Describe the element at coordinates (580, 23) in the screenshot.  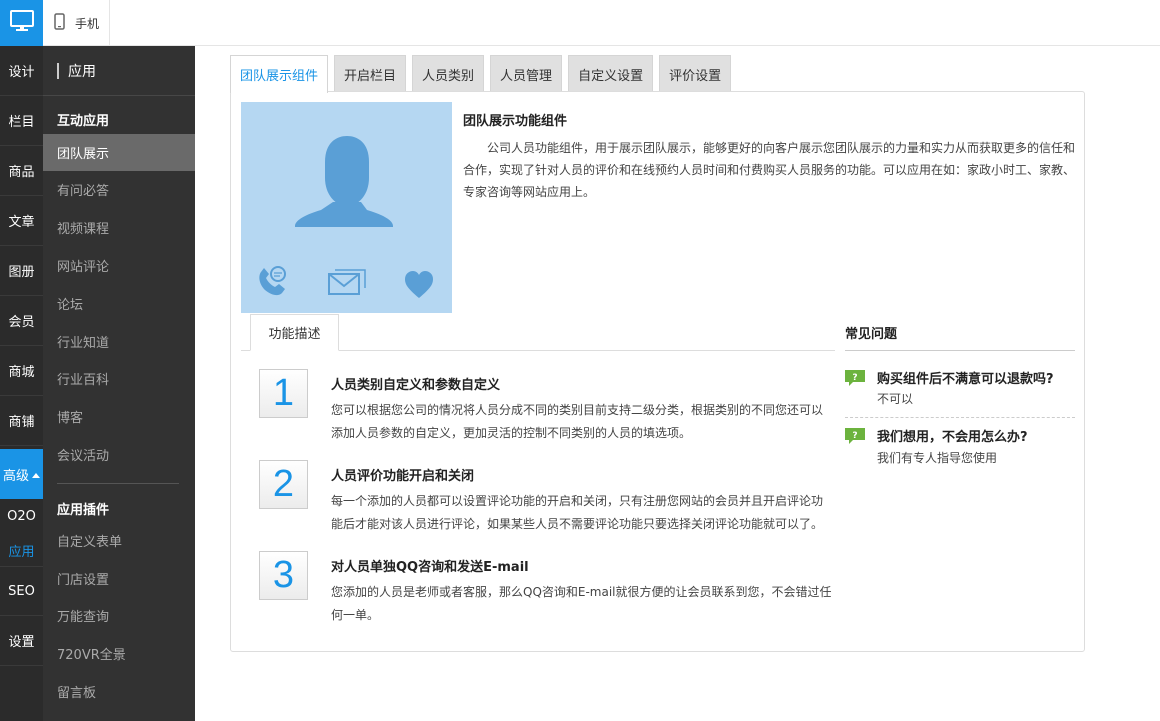
I see `top-bar: 手机` at that location.